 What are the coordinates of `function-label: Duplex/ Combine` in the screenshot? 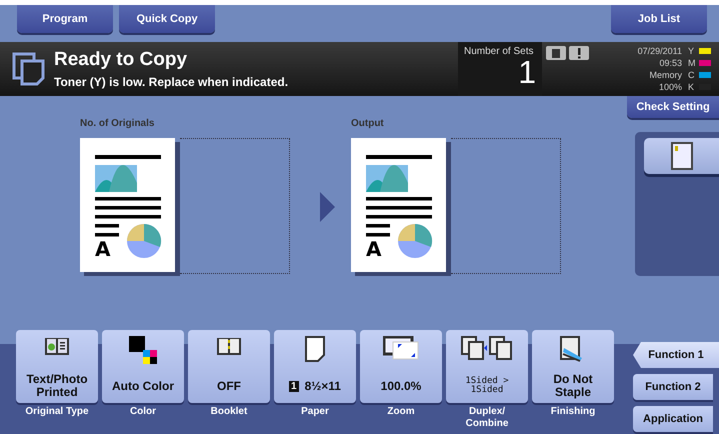 It's located at (487, 418).